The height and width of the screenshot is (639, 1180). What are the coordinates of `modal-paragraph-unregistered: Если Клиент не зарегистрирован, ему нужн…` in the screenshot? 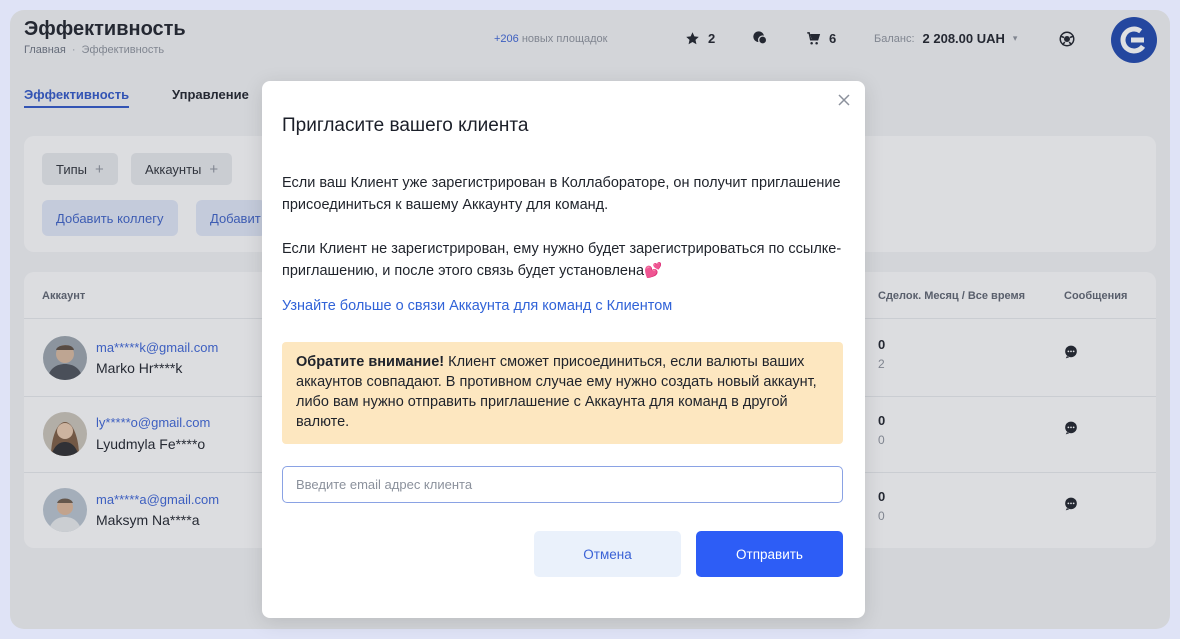 It's located at (562, 260).